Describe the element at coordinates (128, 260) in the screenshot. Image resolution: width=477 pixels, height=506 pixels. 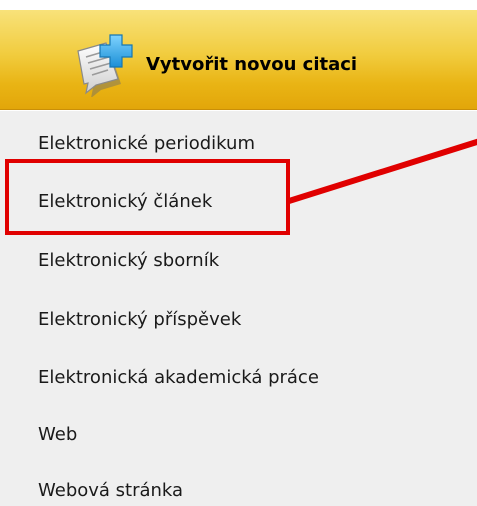
I see `menu-item-electronic-proceedings: Elektronický sborník` at that location.